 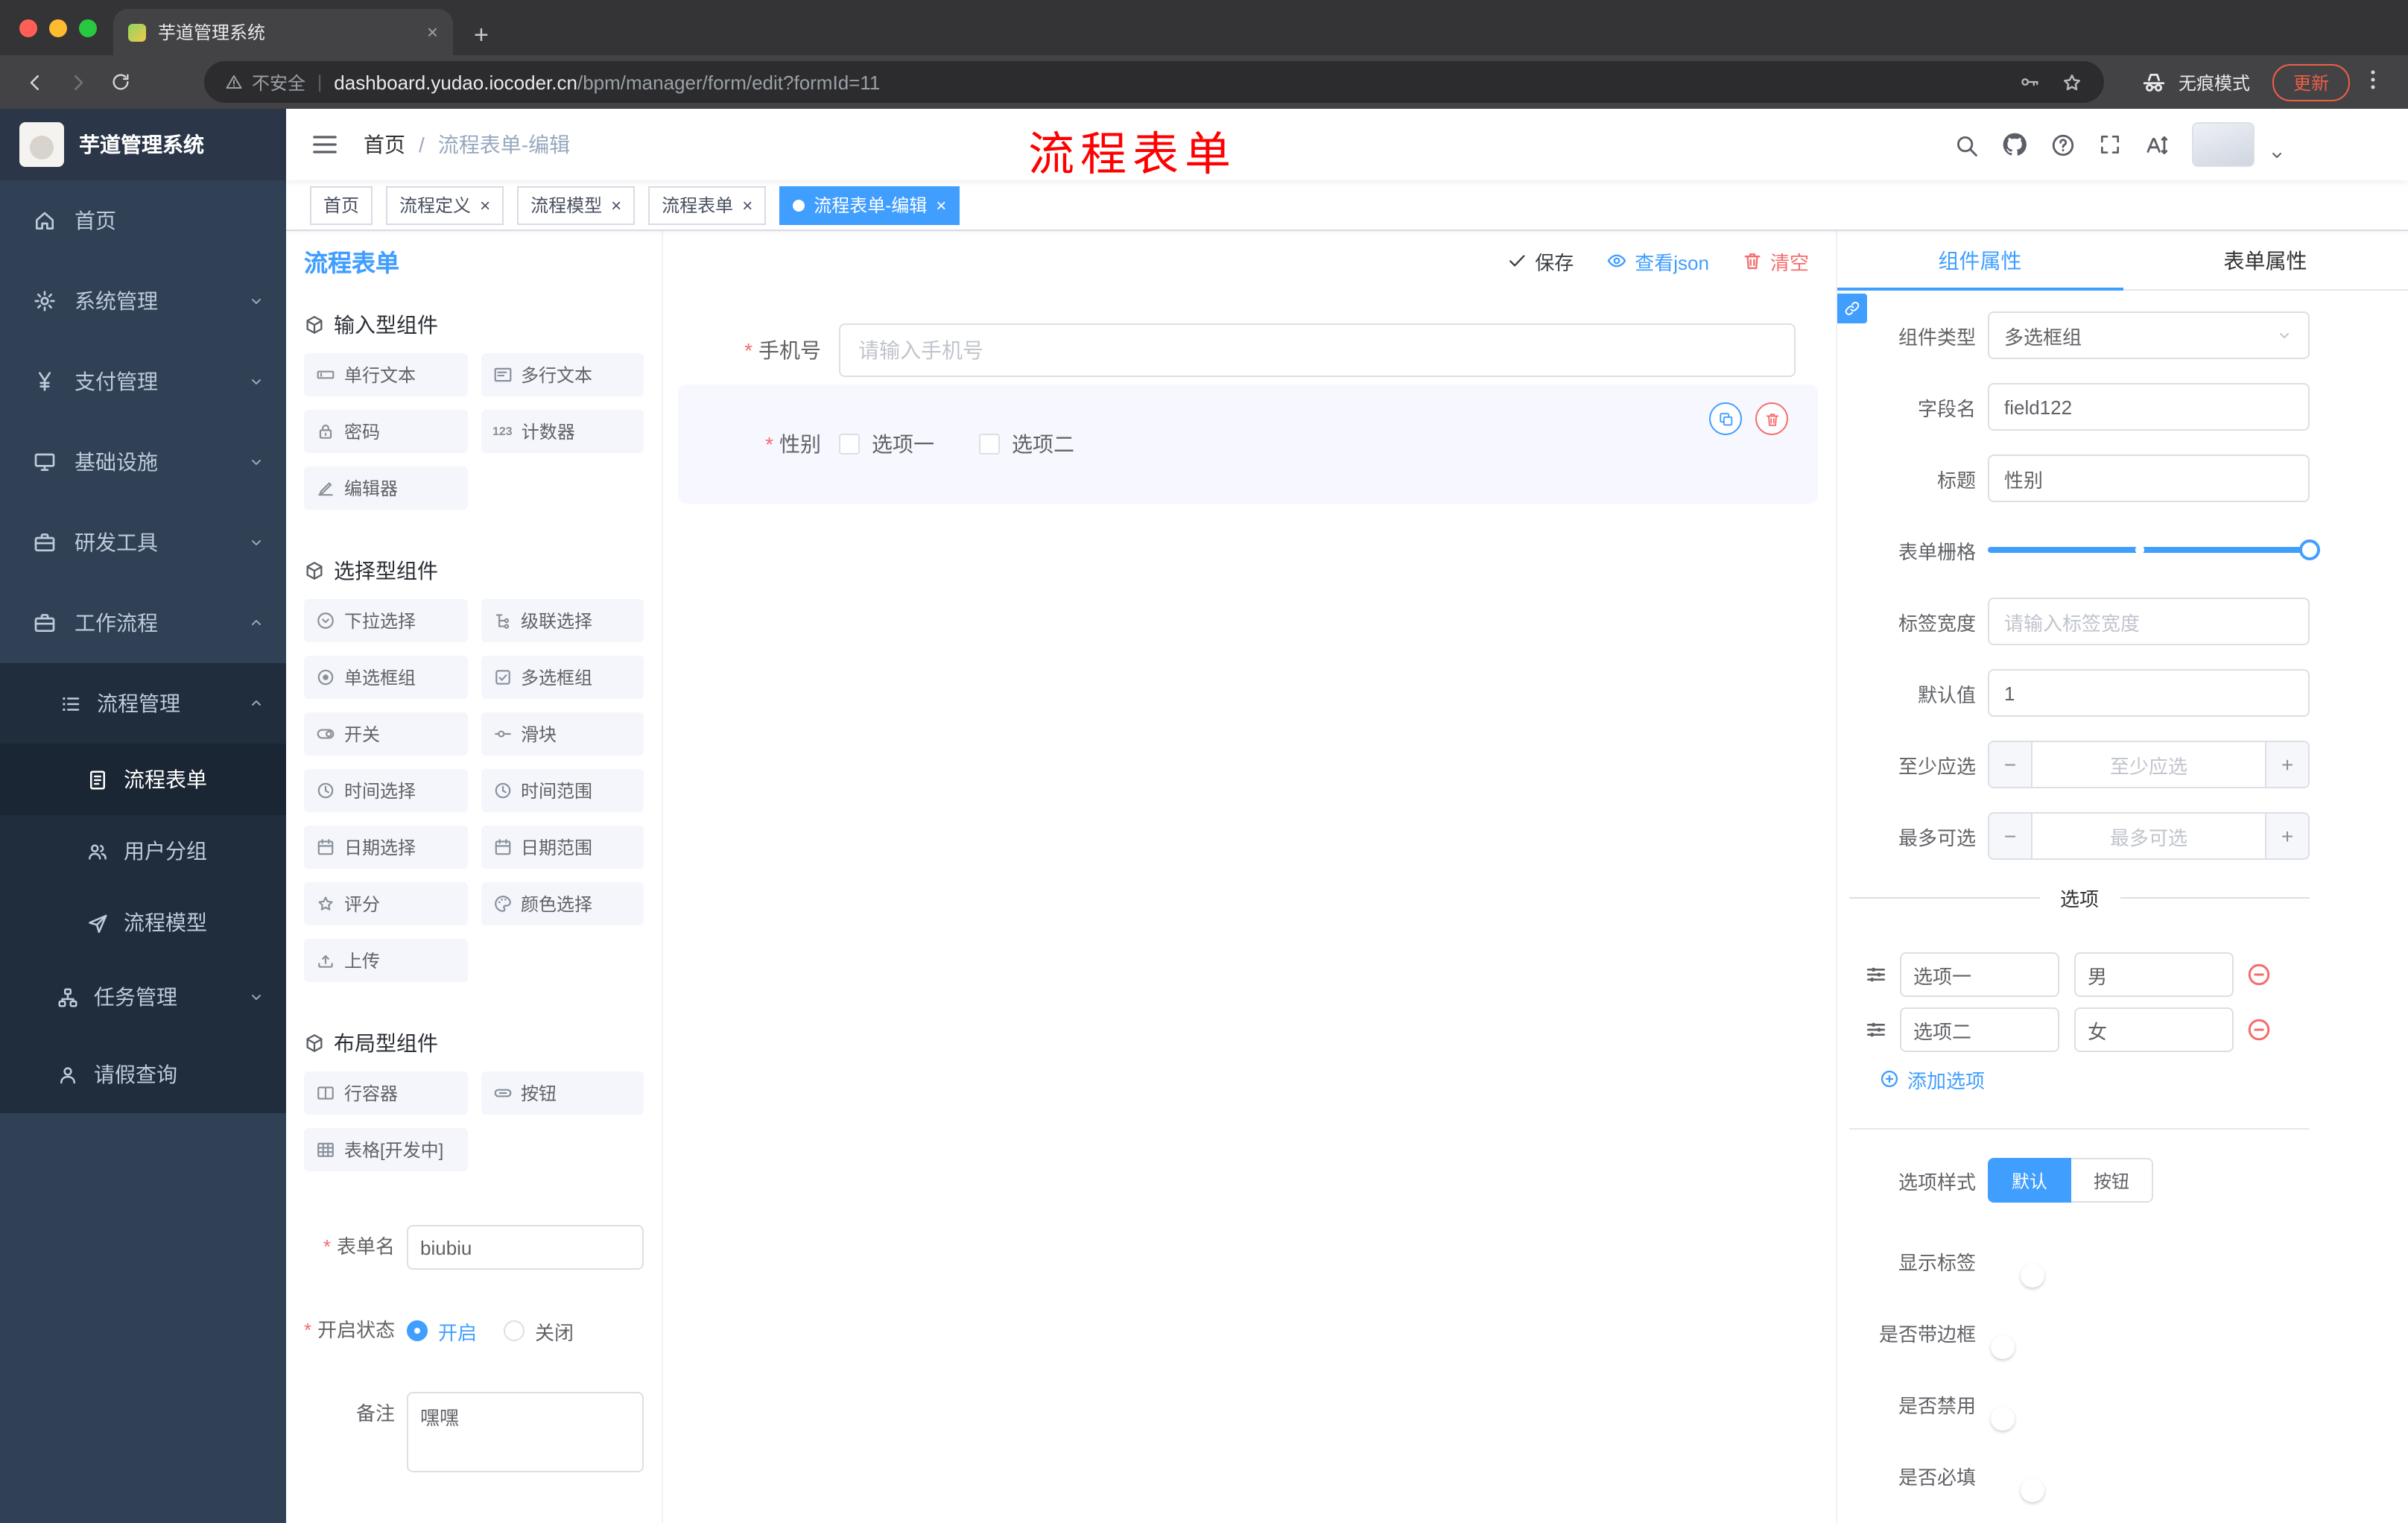 I want to click on palette-item-radio-group: 单选框组, so click(x=385, y=678).